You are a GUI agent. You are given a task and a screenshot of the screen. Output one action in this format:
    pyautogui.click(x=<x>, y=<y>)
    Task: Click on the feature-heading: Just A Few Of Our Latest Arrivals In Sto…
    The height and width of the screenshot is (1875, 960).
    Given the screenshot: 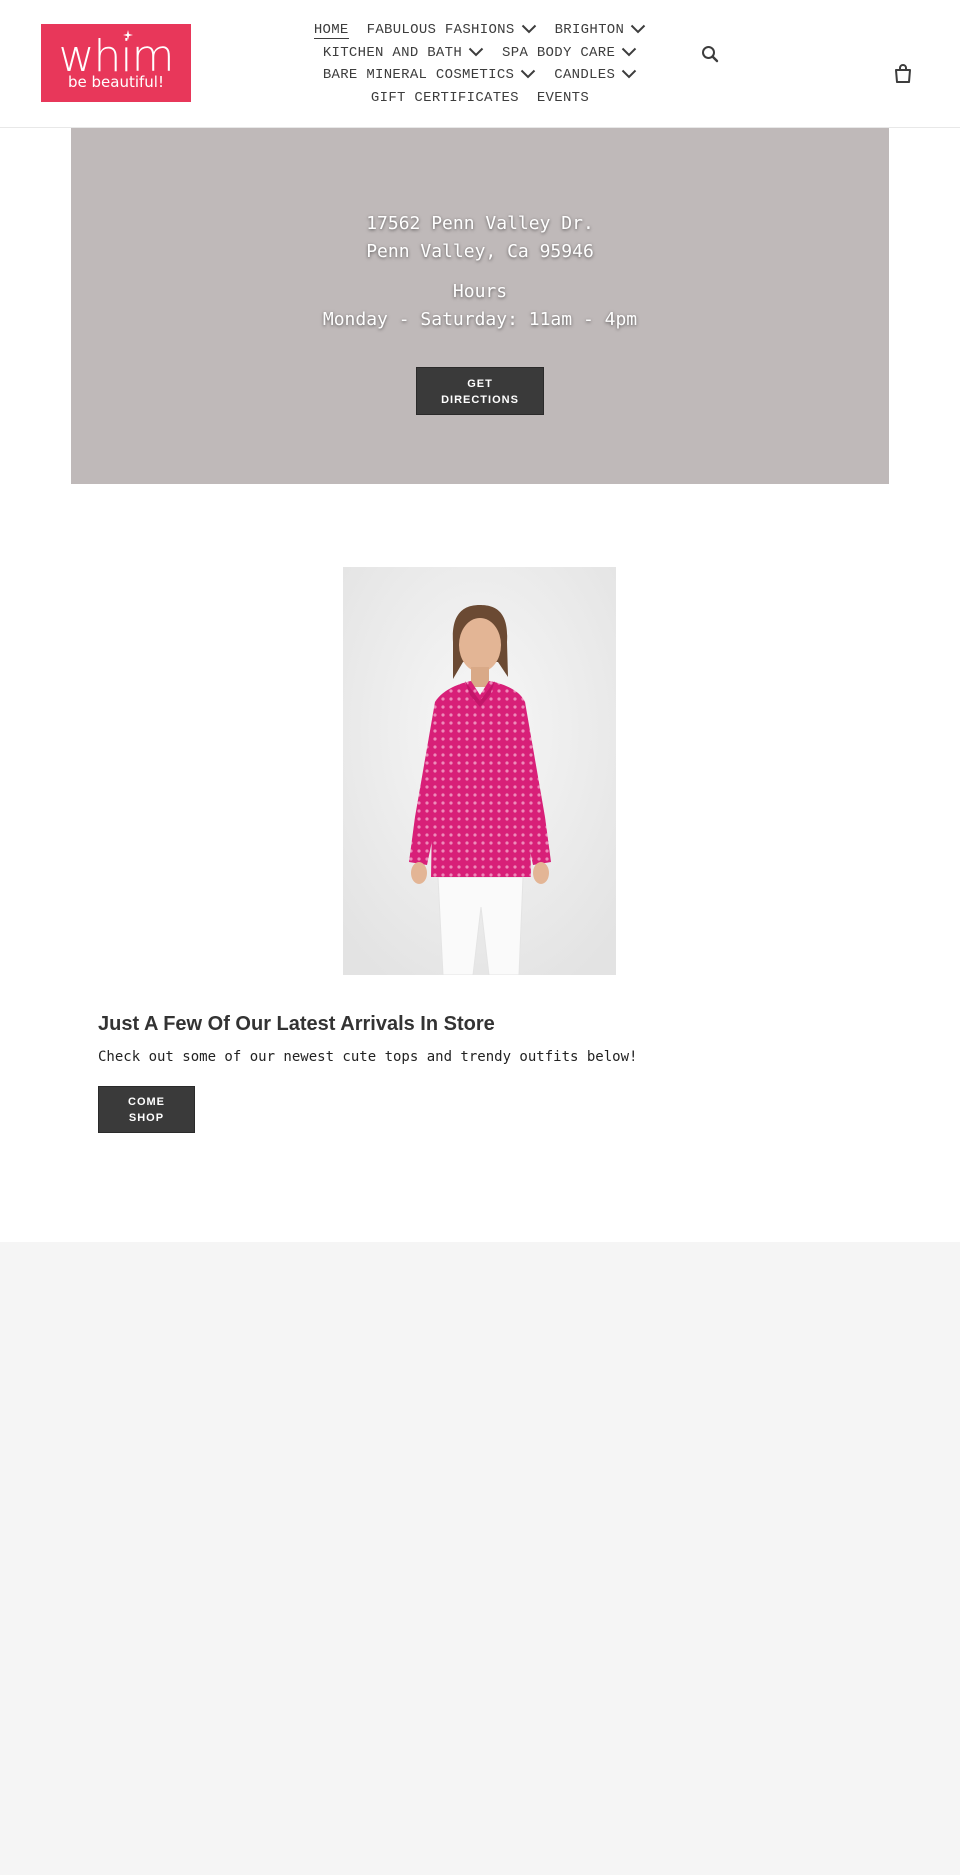 What is the action you would take?
    pyautogui.click(x=296, y=1024)
    